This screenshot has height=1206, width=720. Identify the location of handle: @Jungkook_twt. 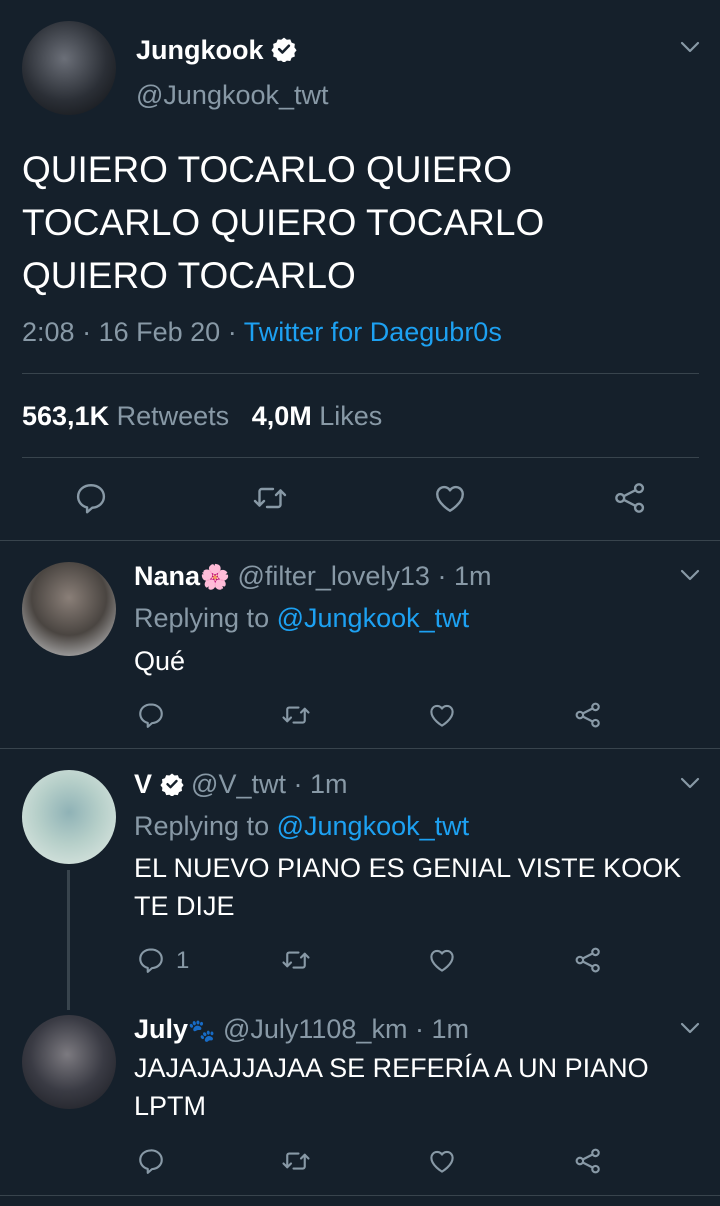
(232, 95).